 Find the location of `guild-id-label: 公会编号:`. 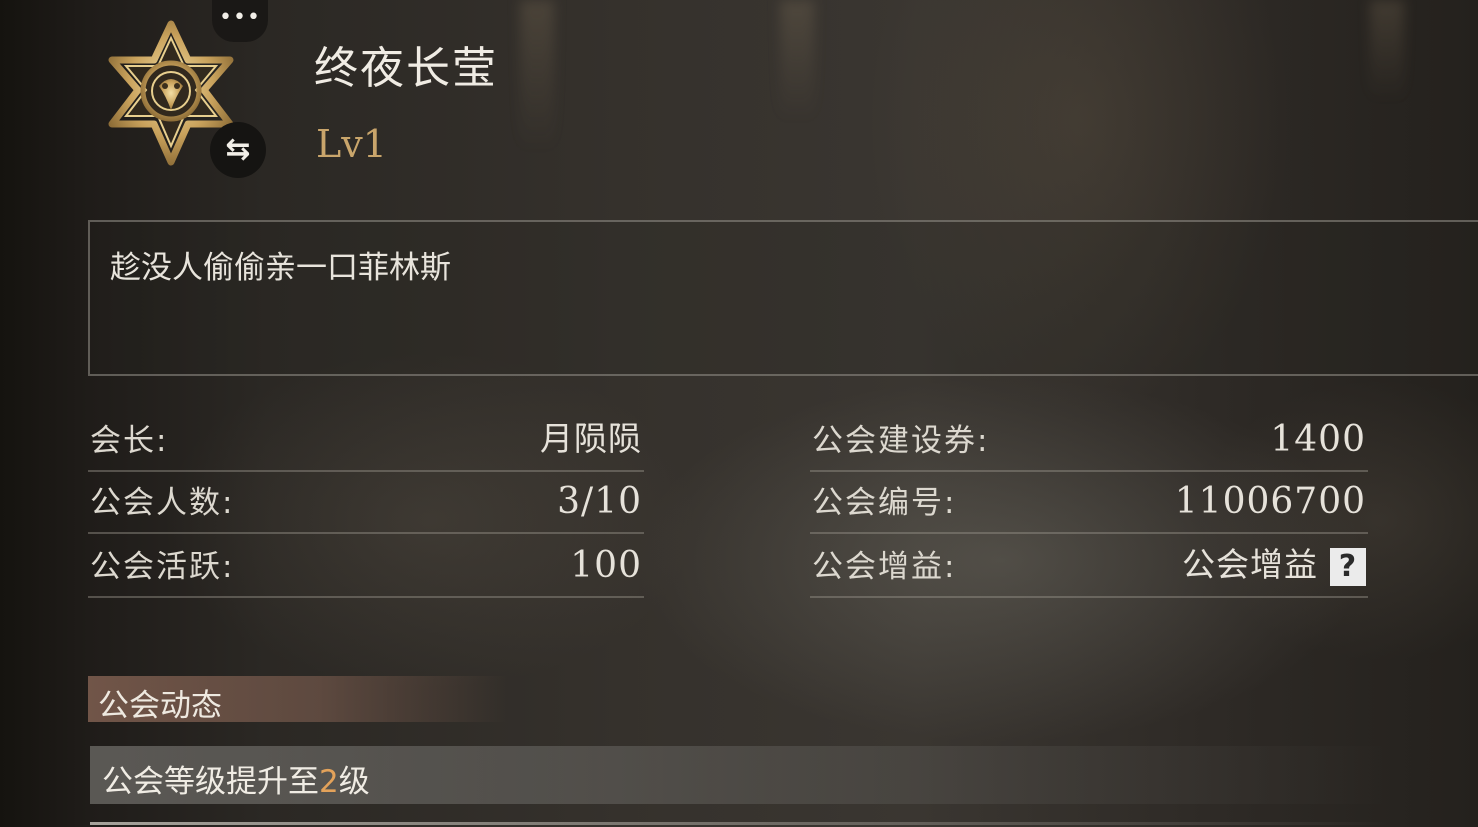

guild-id-label: 公会编号: is located at coordinates (884, 503).